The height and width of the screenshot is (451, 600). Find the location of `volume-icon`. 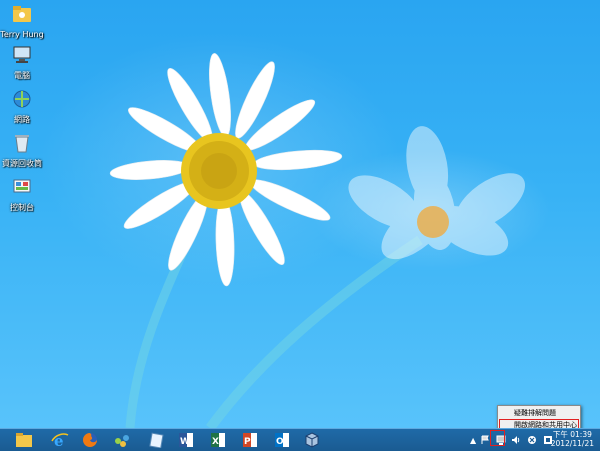

volume-icon is located at coordinates (516, 440).